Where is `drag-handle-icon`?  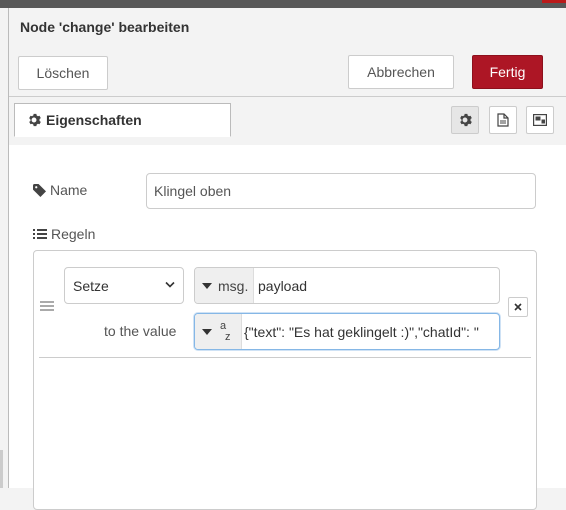 drag-handle-icon is located at coordinates (47, 307).